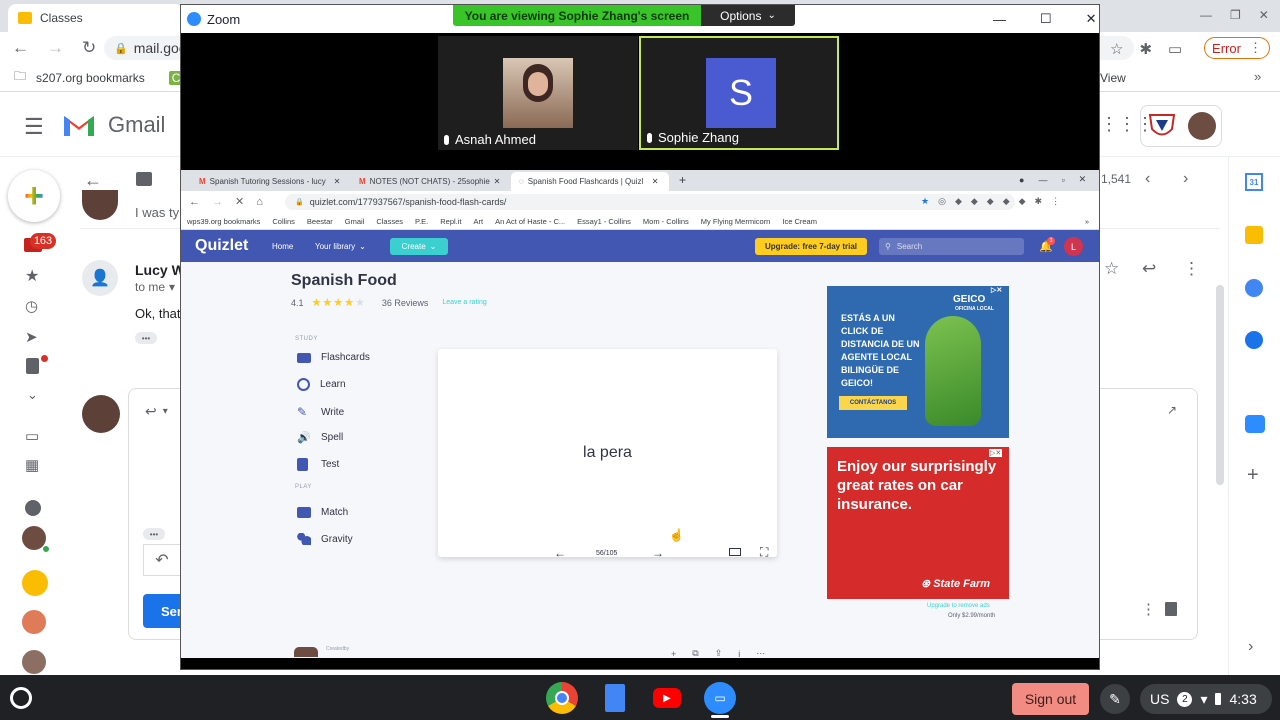 The image size is (1280, 720). What do you see at coordinates (320, 437) in the screenshot?
I see `mode-spell: 🔊 Spell` at bounding box center [320, 437].